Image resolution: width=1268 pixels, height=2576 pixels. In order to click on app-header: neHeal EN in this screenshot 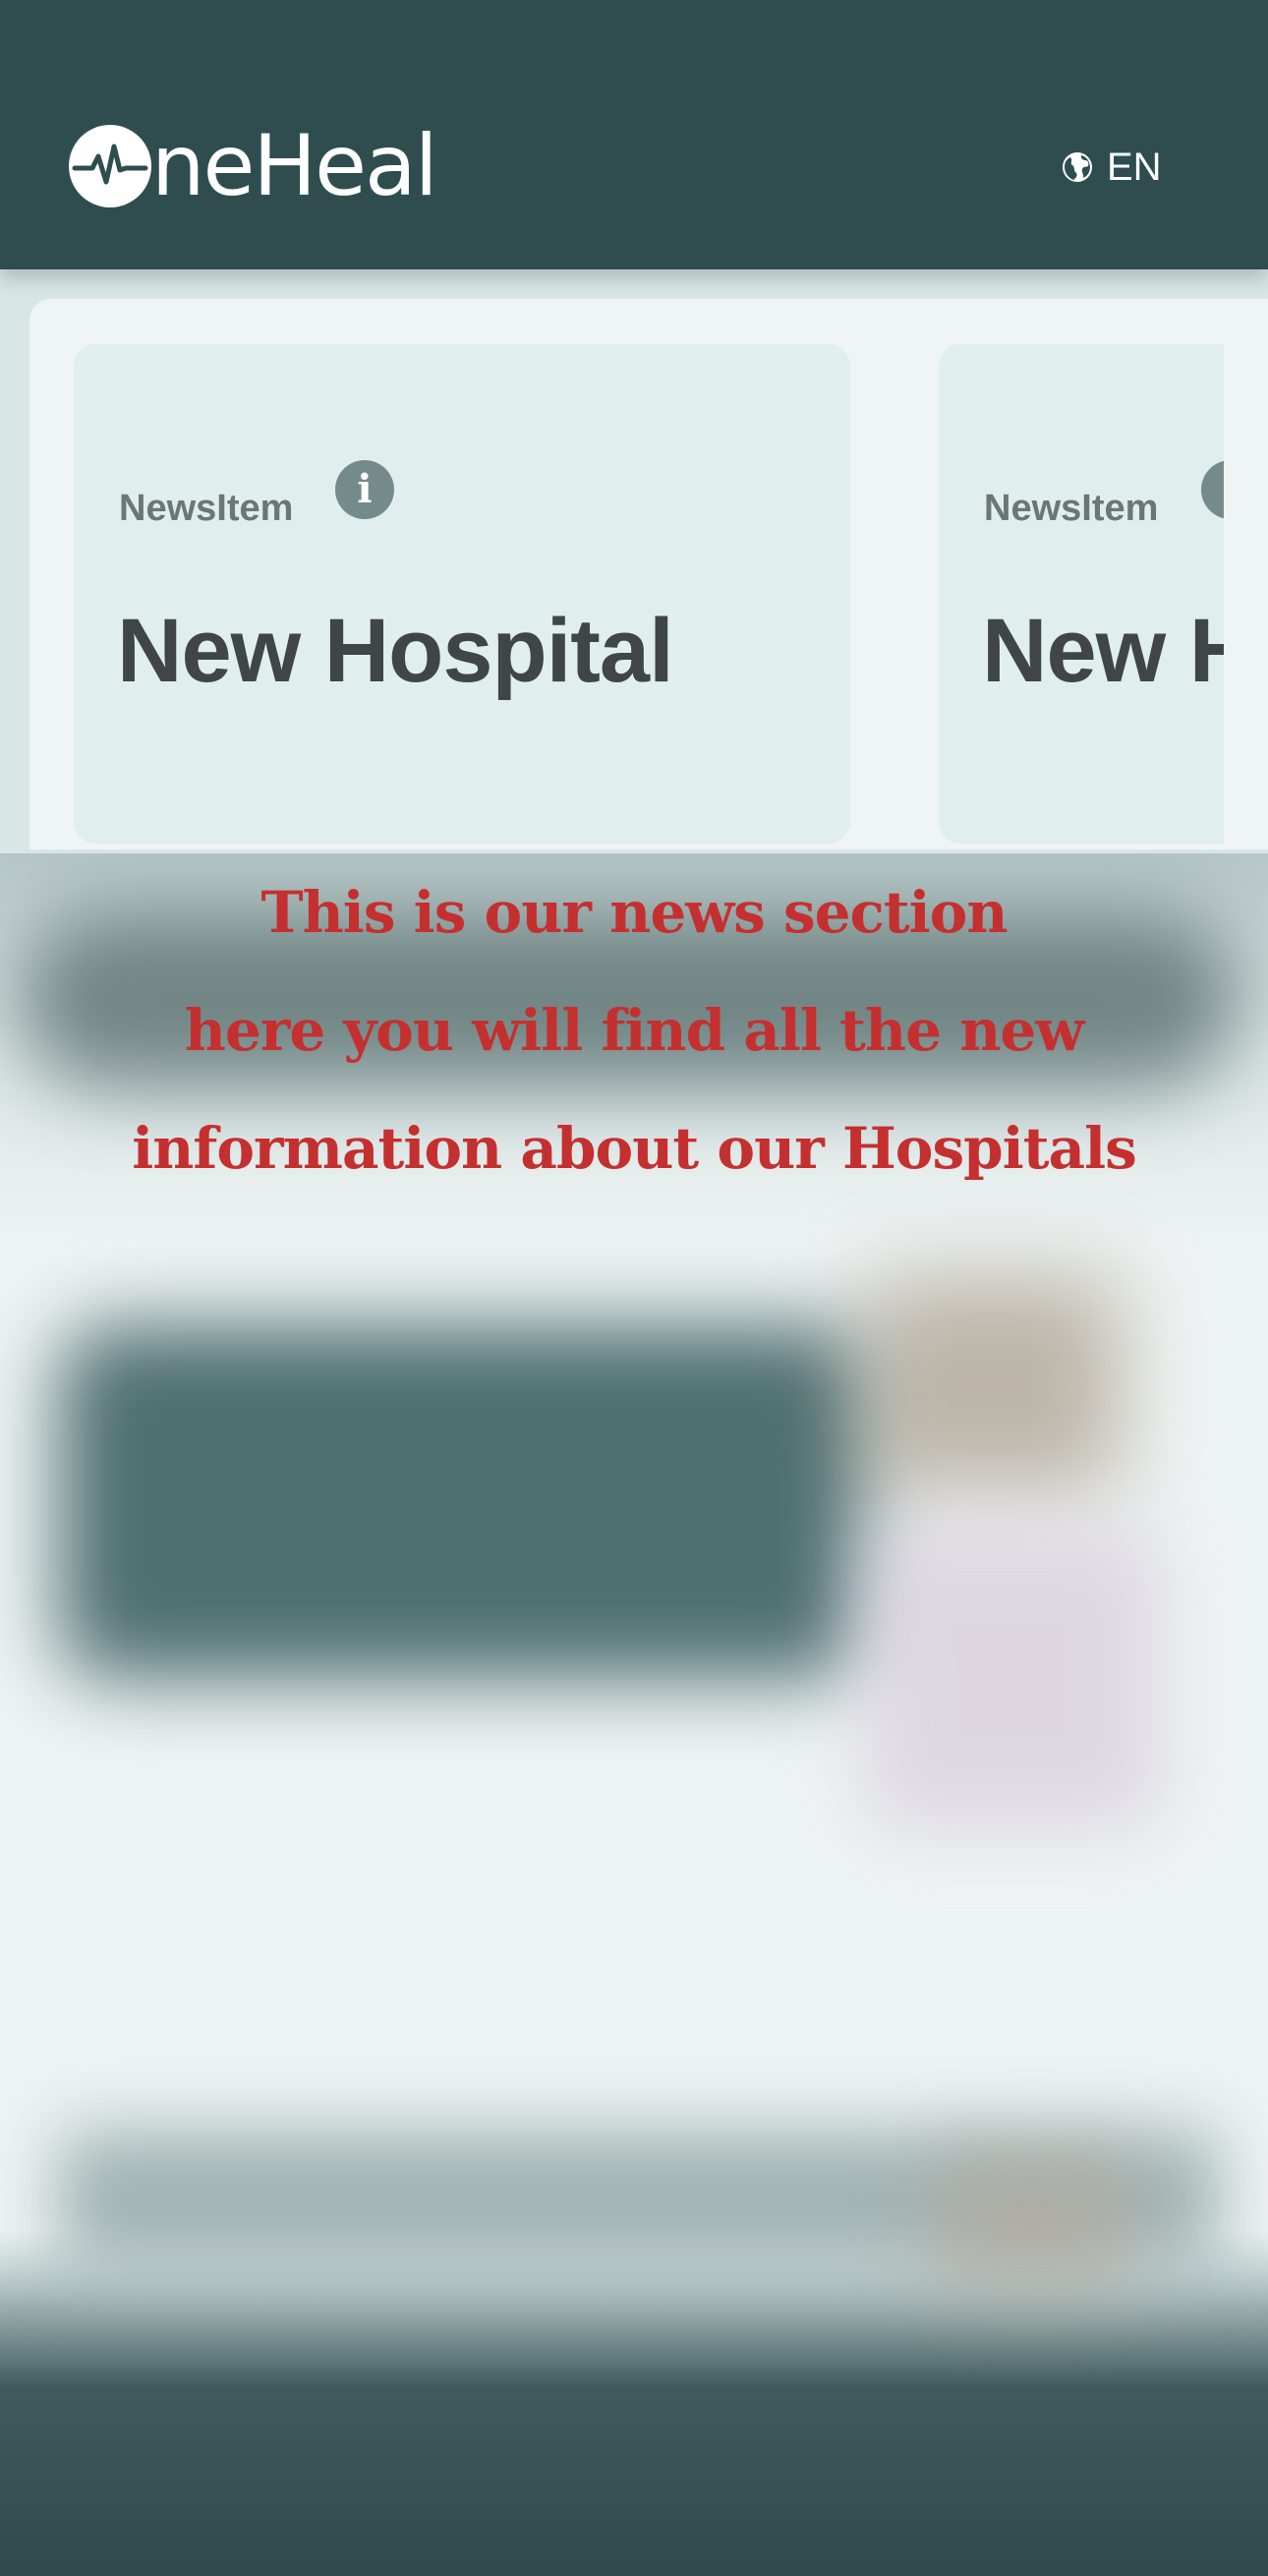, I will do `click(634, 134)`.